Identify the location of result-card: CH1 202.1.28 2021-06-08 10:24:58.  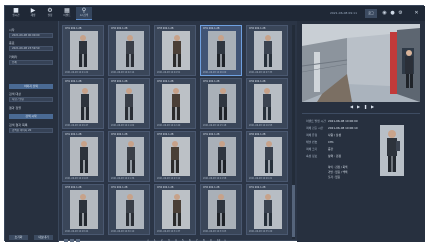
(221, 156).